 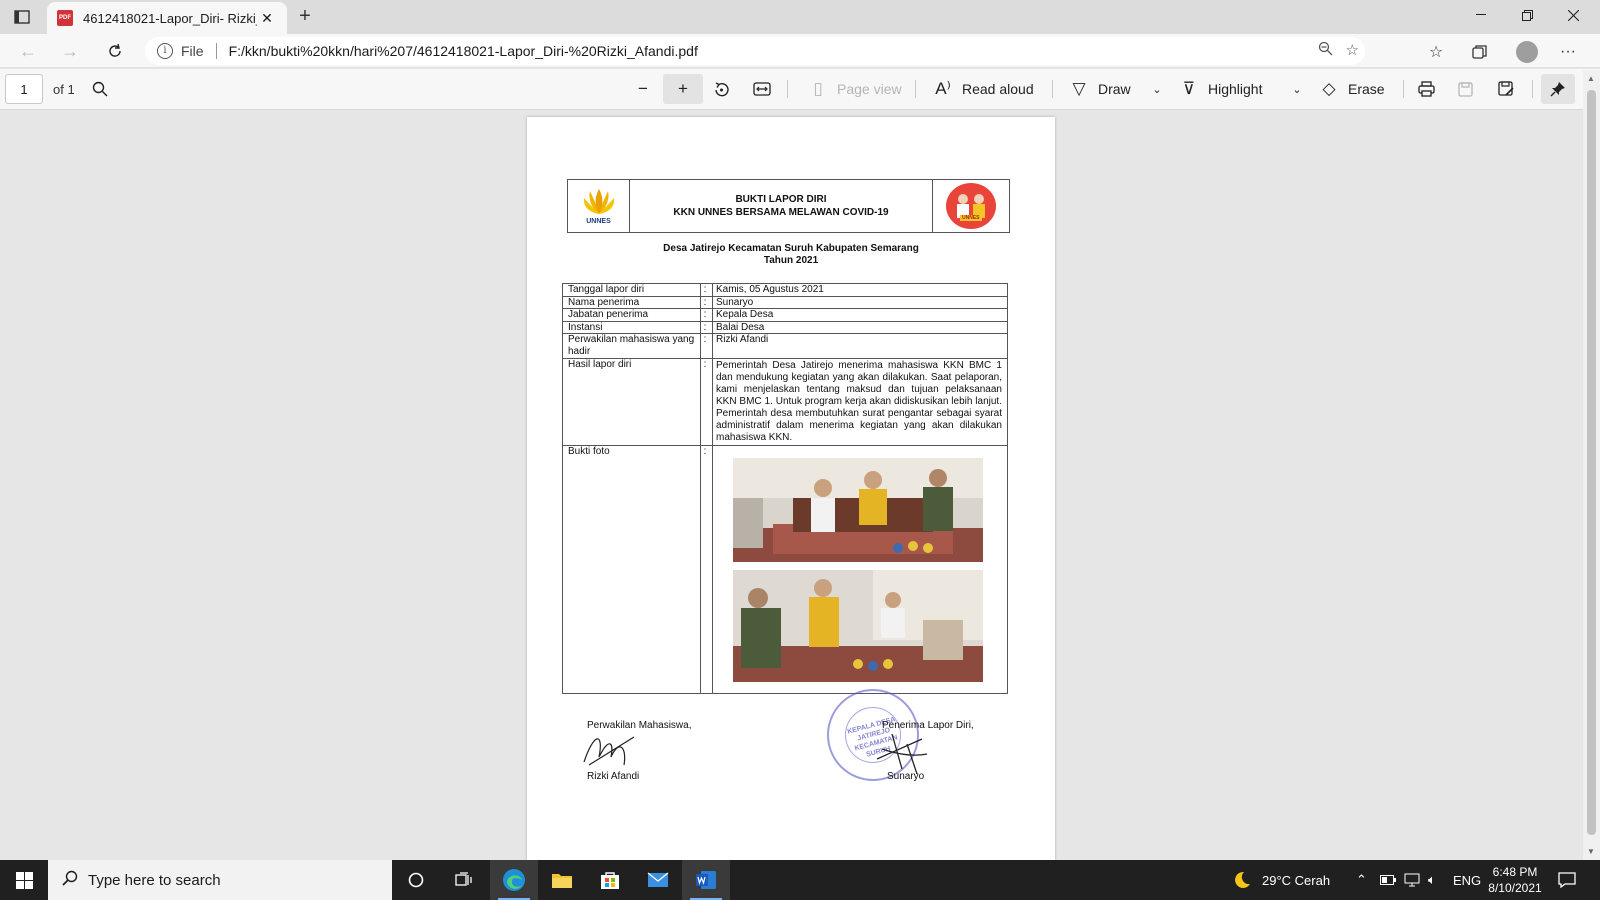 I want to click on system-clock: 6:48 PM 8/10/2021, so click(x=1515, y=880).